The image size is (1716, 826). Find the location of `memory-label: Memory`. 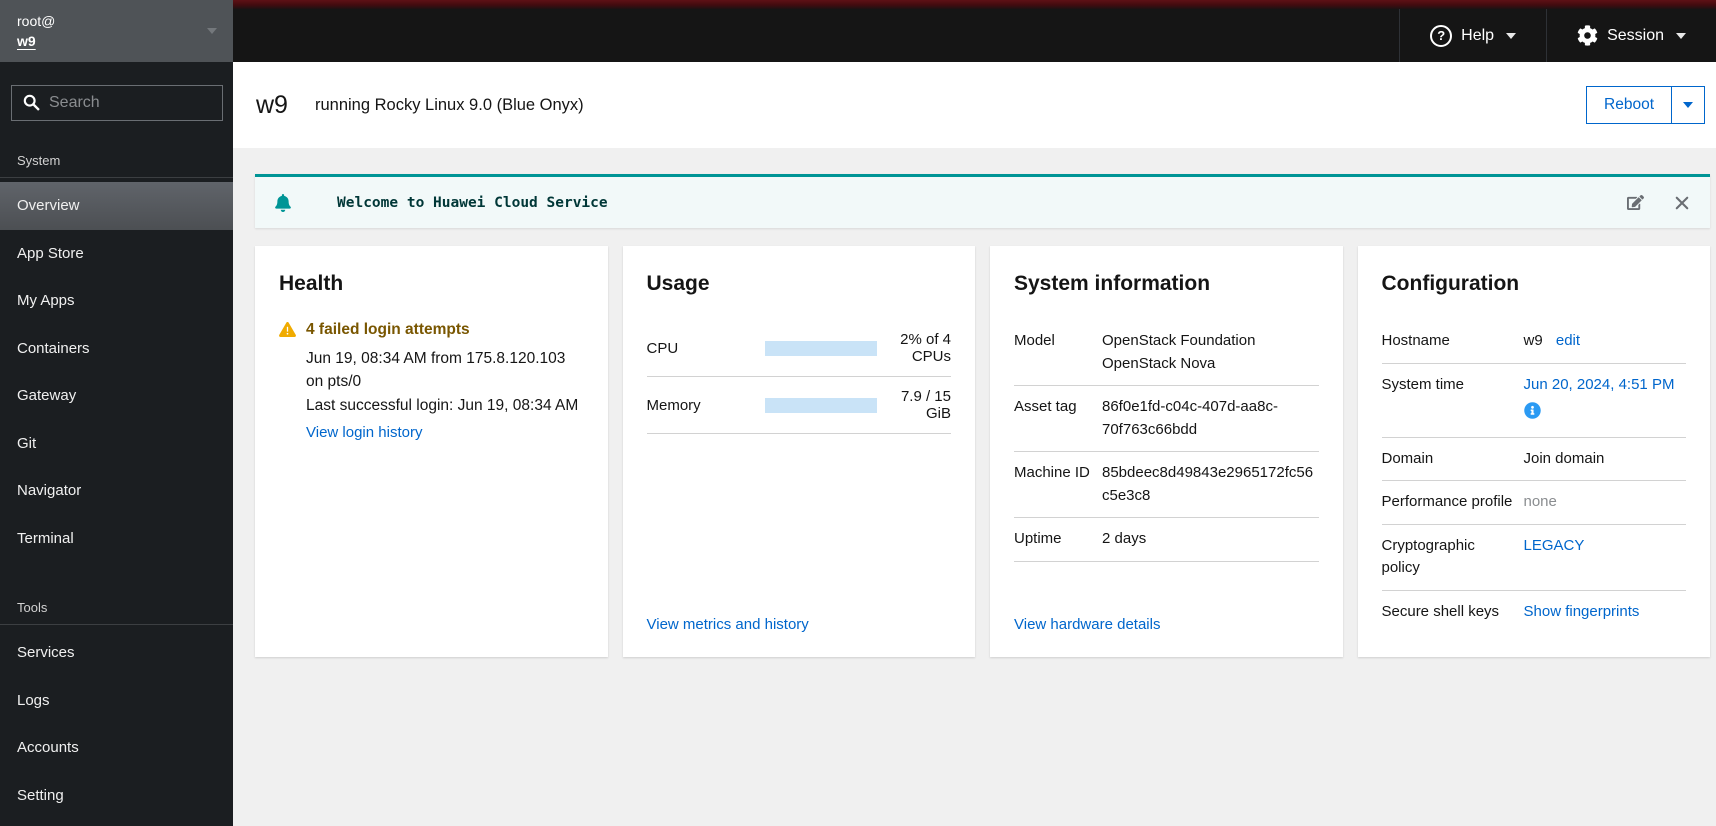

memory-label: Memory is located at coordinates (673, 405).